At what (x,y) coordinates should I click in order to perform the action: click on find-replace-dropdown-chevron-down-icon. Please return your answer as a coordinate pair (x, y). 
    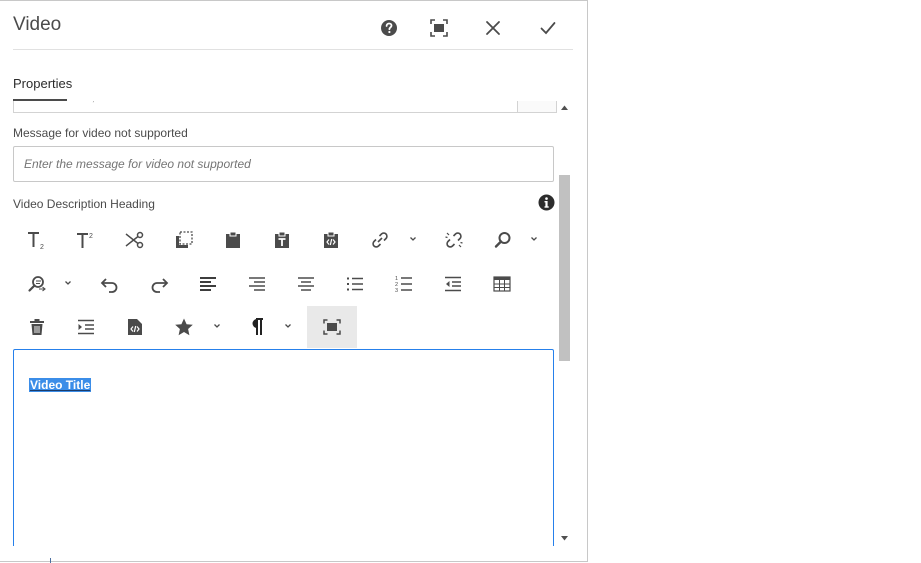
    Looking at the image, I should click on (68, 283).